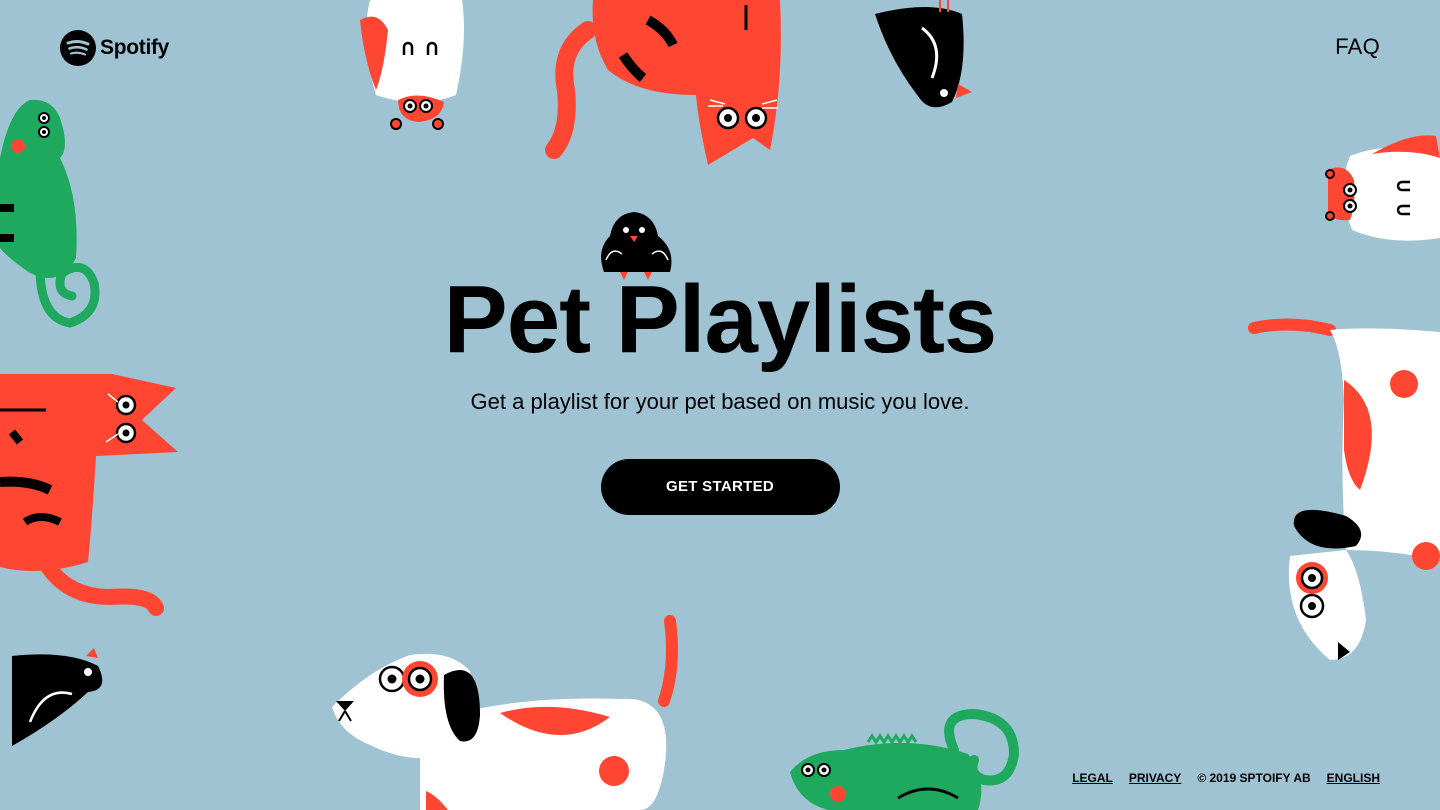 Image resolution: width=1440 pixels, height=810 pixels. What do you see at coordinates (1092, 778) in the screenshot?
I see `legal-link: LEGAL` at bounding box center [1092, 778].